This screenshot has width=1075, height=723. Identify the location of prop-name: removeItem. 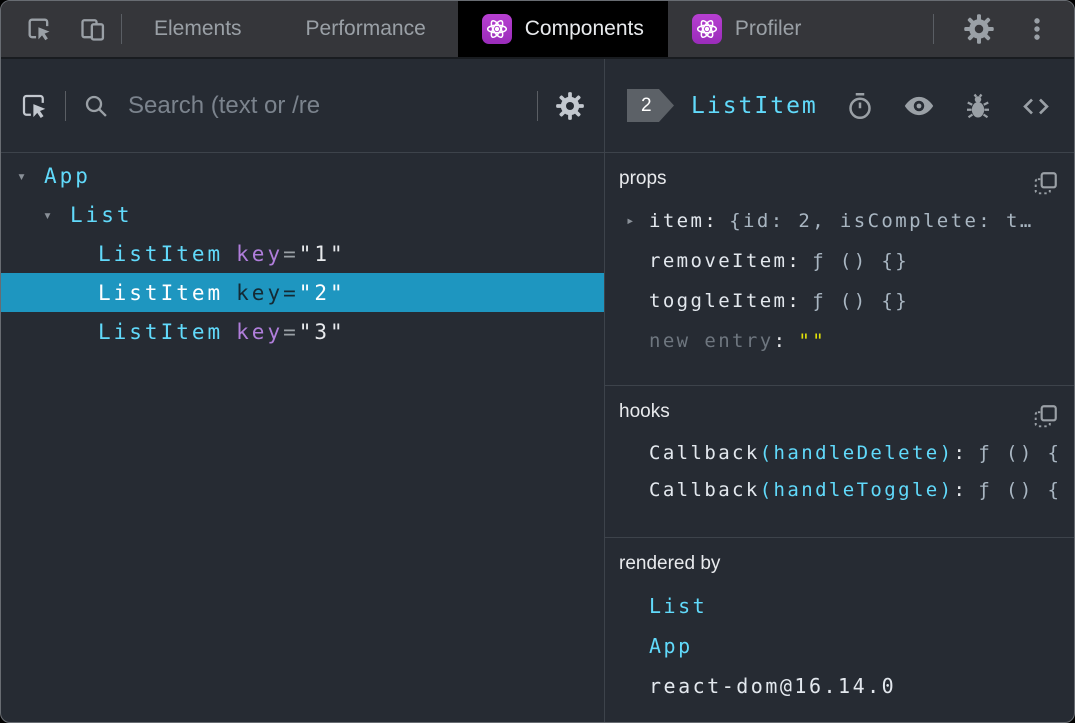
(718, 261).